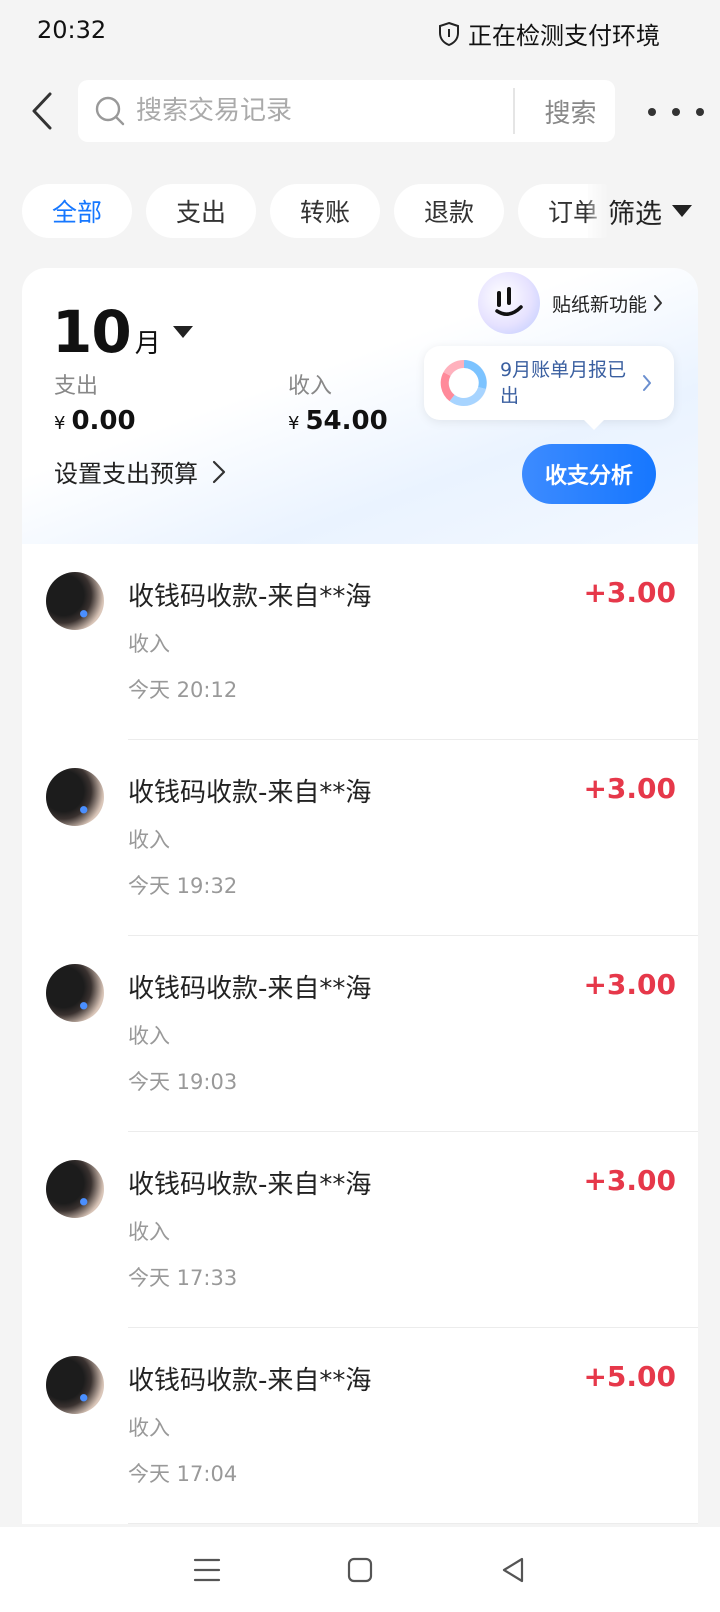 The image size is (720, 1612). What do you see at coordinates (564, 36) in the screenshot?
I see `security-status-text: 正在检测支付环境` at bounding box center [564, 36].